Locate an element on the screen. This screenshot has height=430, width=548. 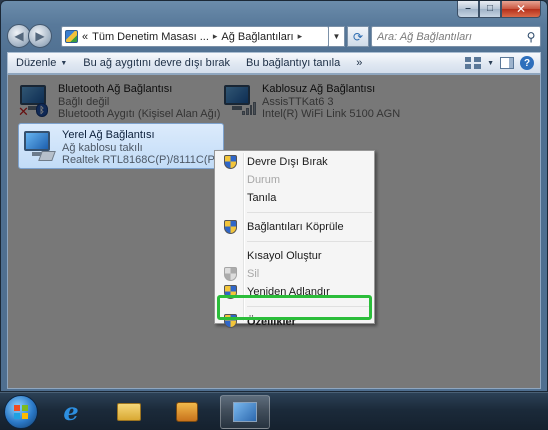
menu-item-label: Bağlantıları Köprüle is located at coordinates (295, 227).